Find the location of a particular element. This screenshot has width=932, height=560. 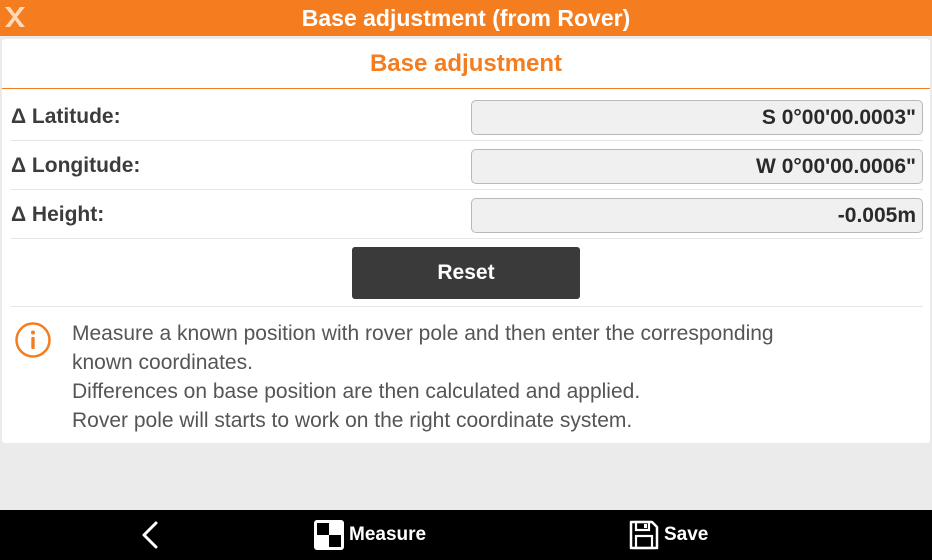

info-icon is located at coordinates (33, 340).